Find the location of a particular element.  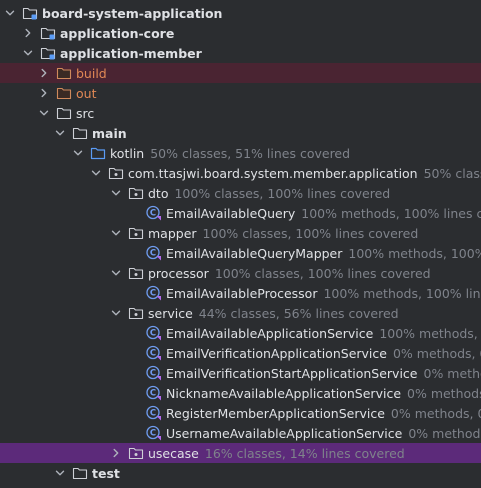

node-label: kotlin is located at coordinates (127, 153).